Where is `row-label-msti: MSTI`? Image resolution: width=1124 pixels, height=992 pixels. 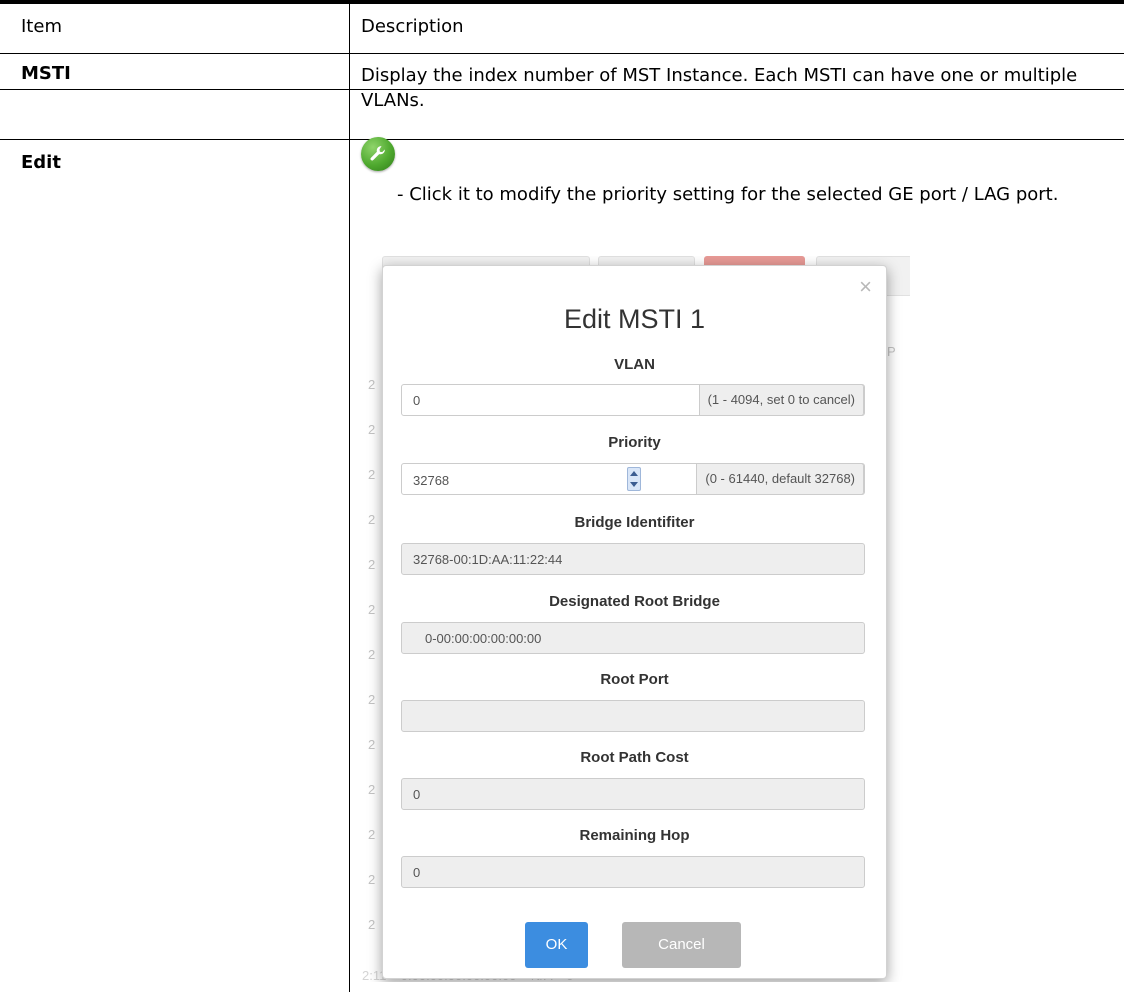
row-label-msti: MSTI is located at coordinates (46, 73).